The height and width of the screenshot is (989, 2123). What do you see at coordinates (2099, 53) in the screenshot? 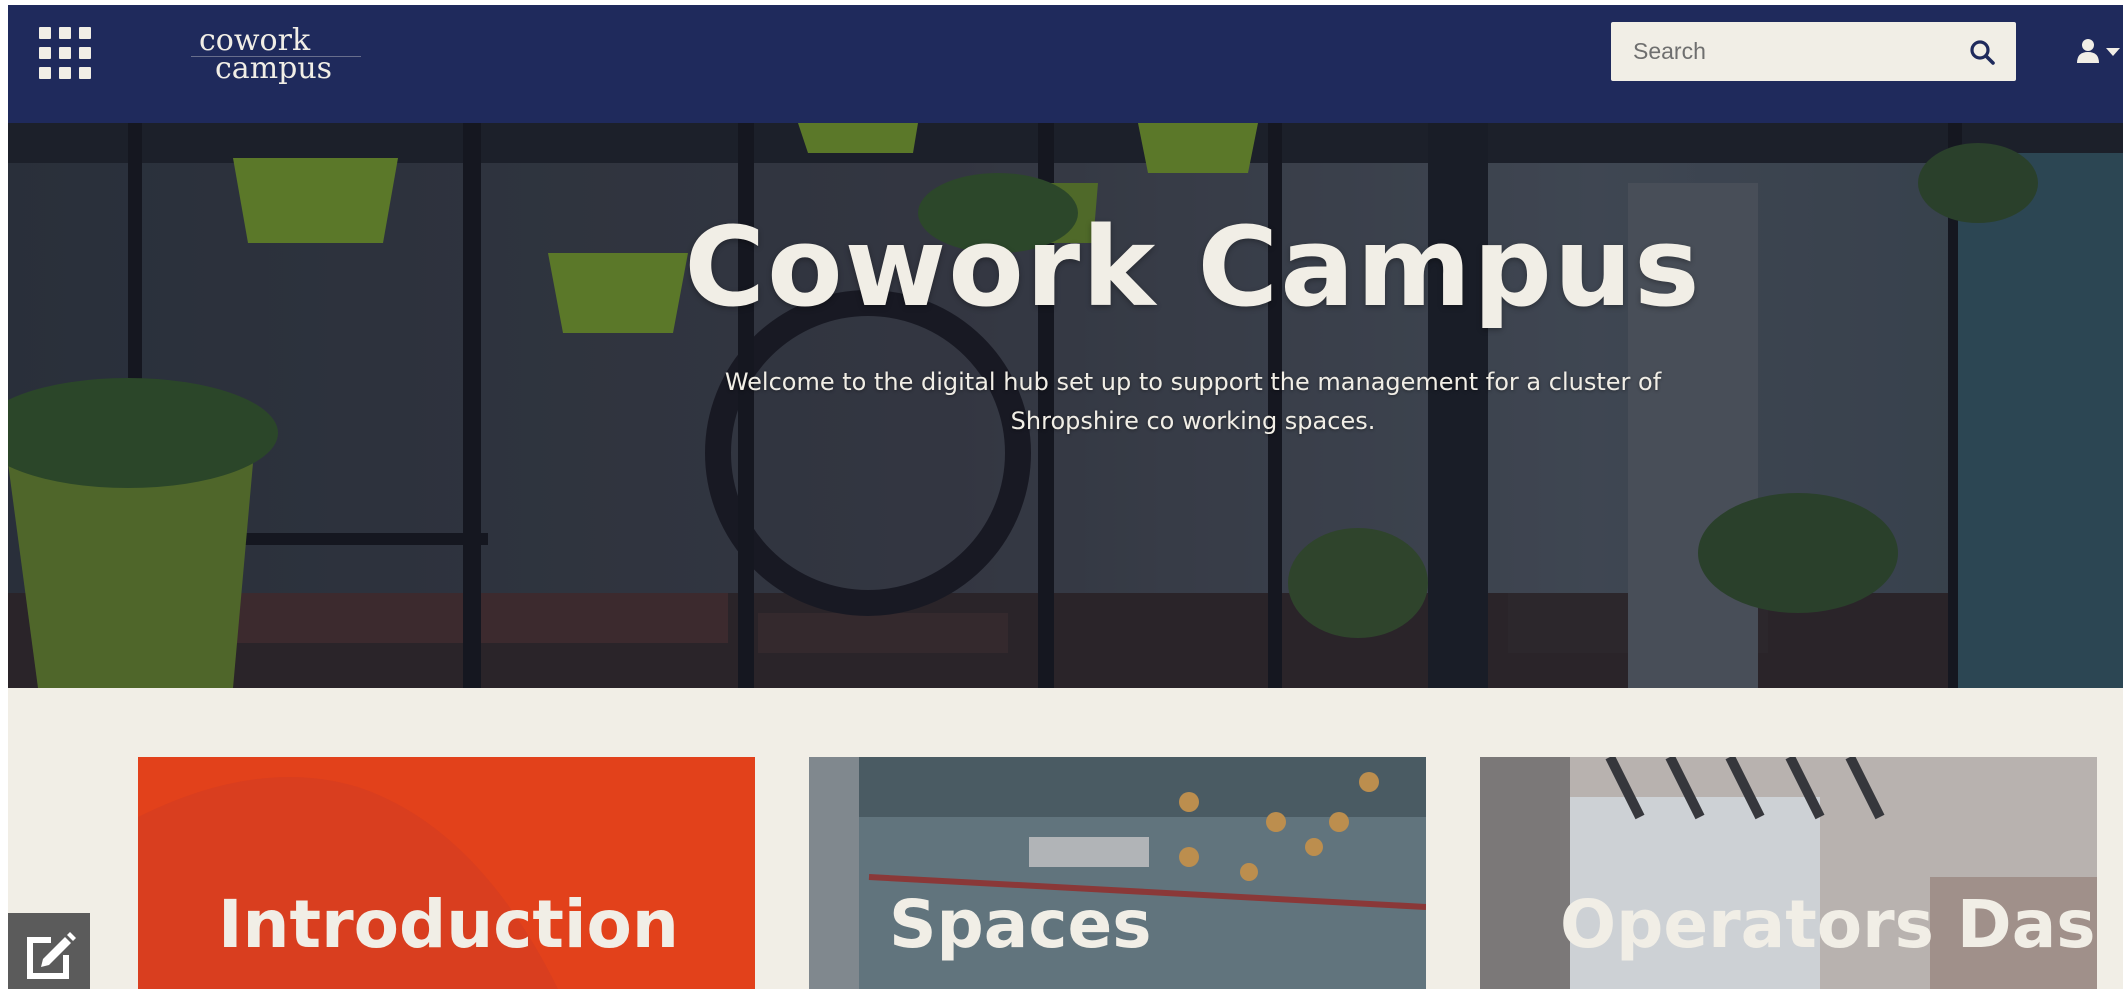
I see `user-menu-button` at bounding box center [2099, 53].